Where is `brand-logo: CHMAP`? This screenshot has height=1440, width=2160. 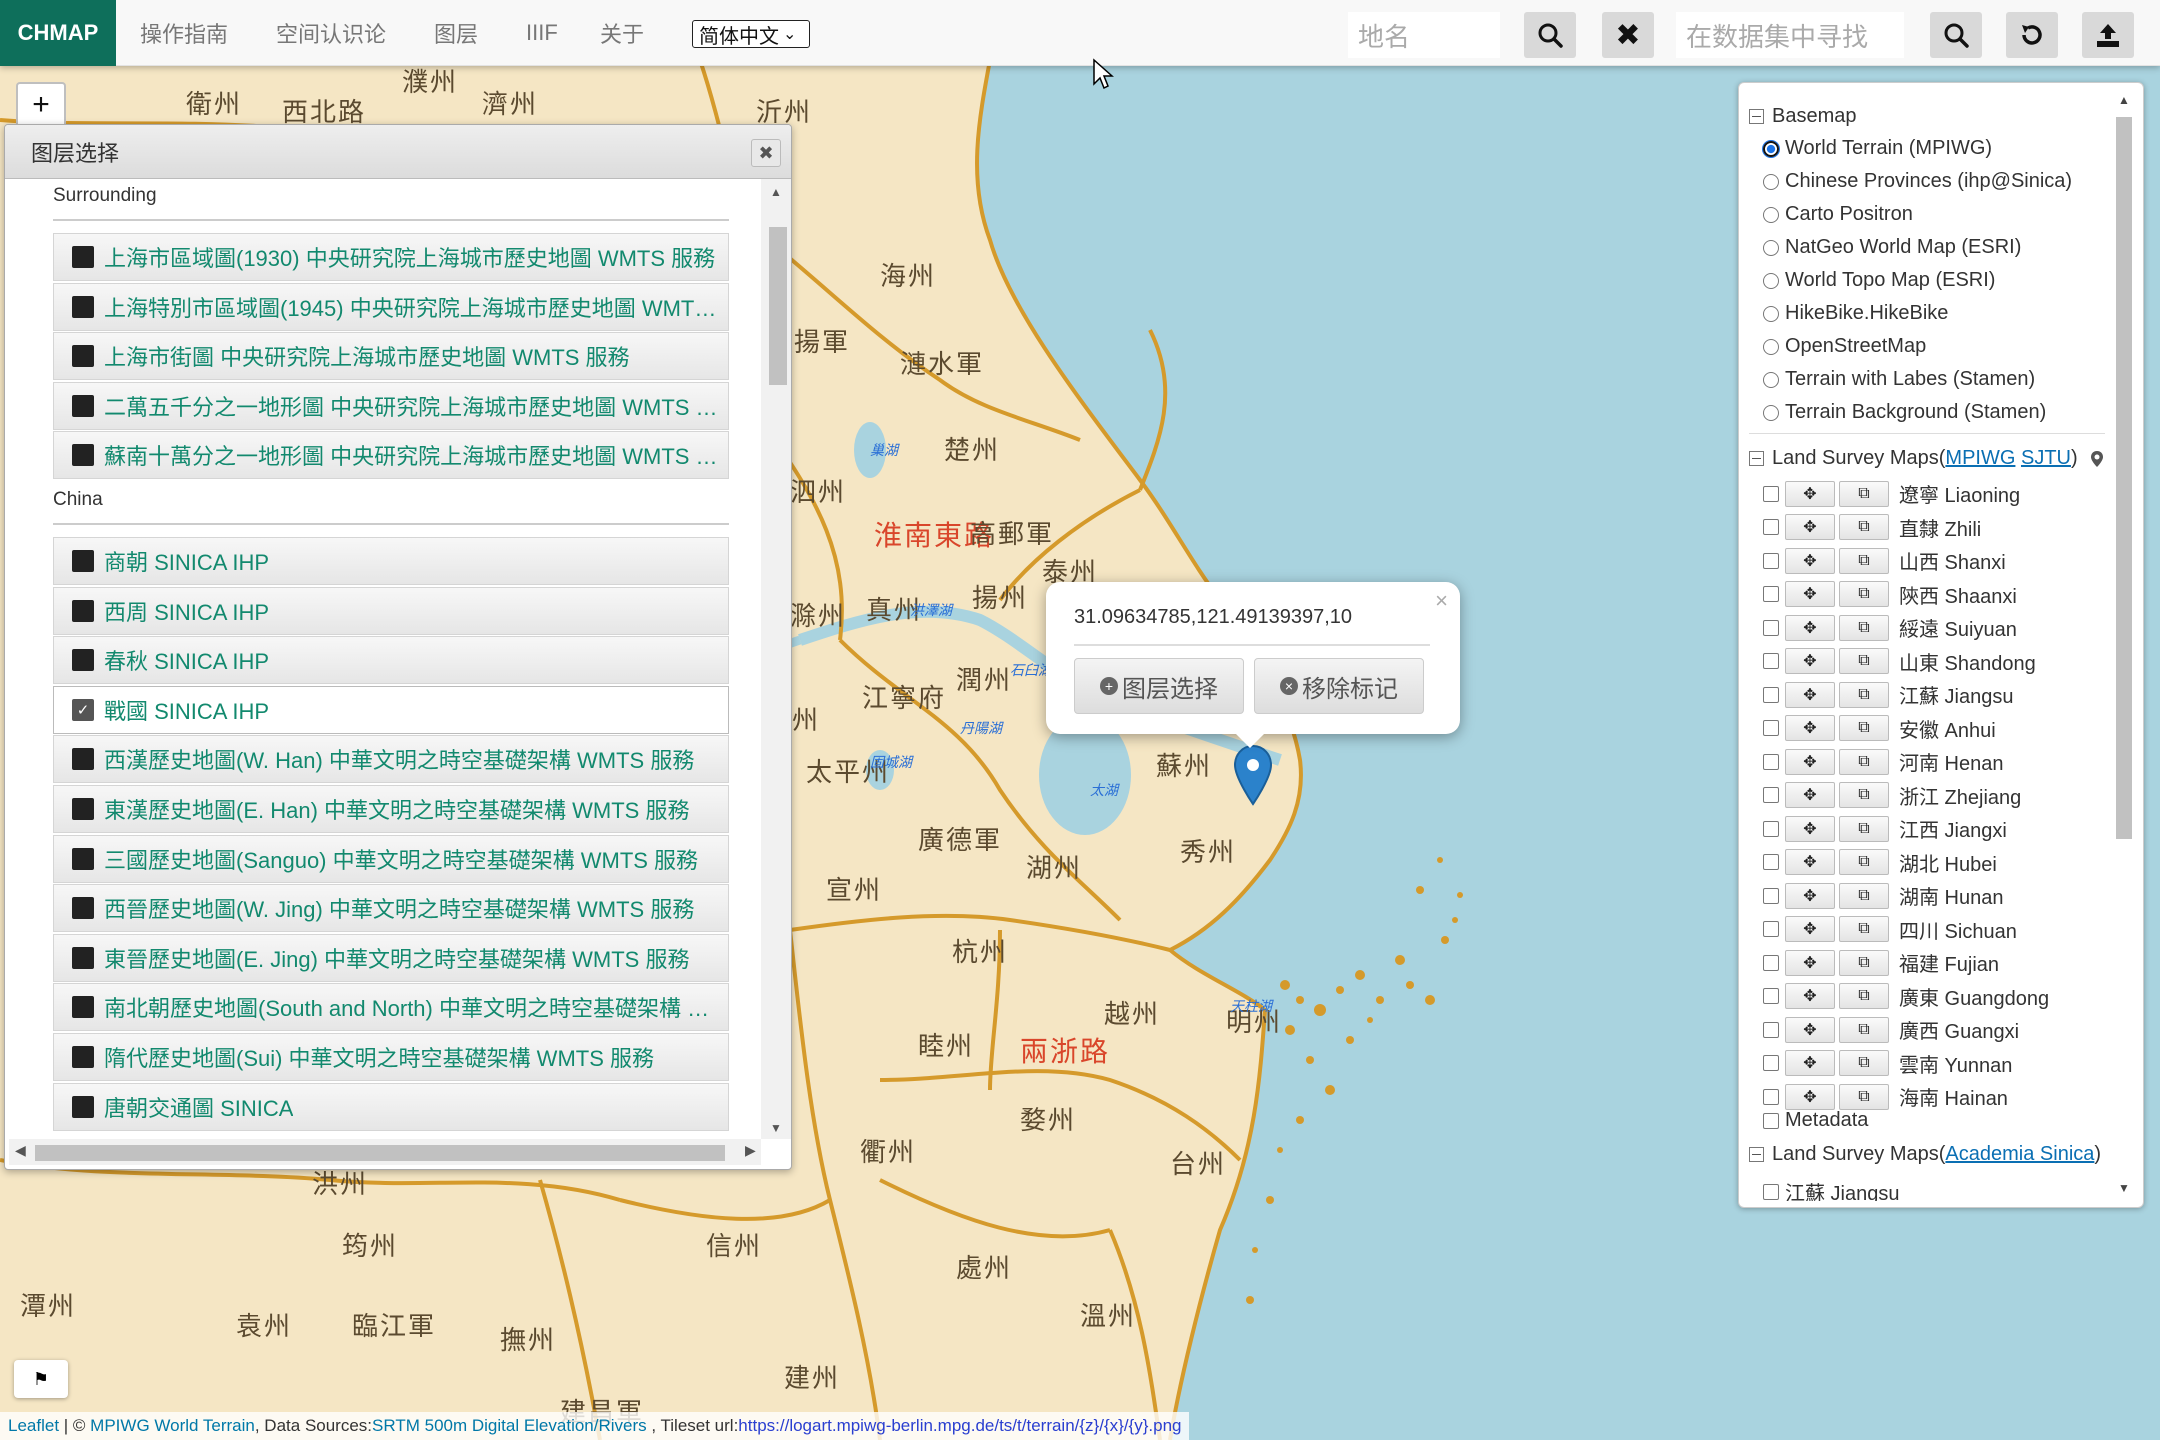 brand-logo: CHMAP is located at coordinates (58, 33).